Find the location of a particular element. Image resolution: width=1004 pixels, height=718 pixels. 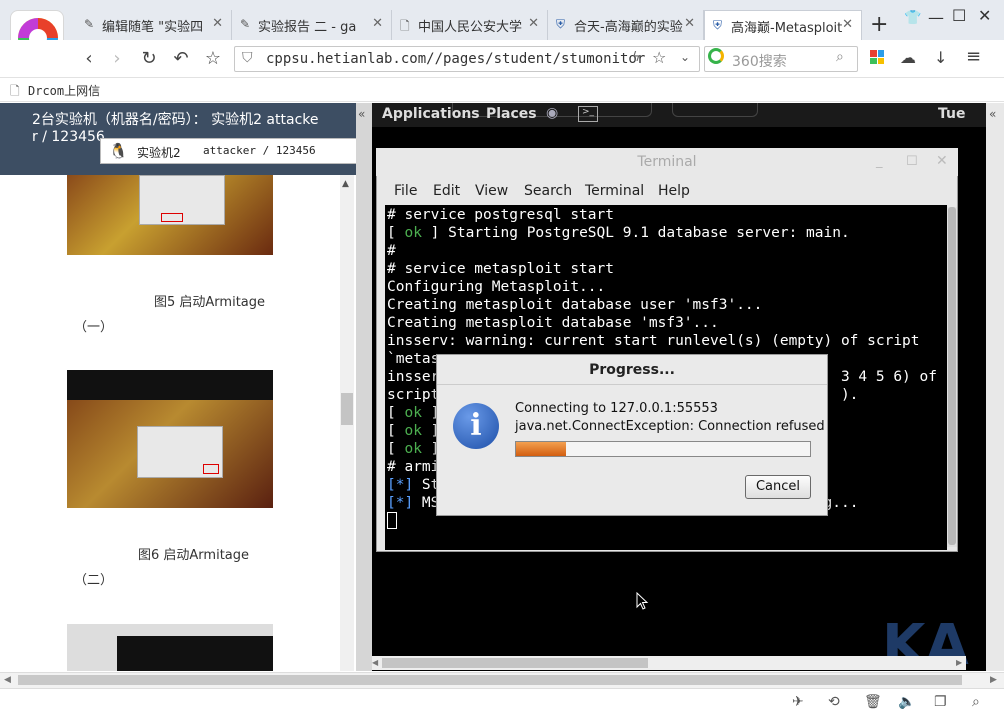

forward-icon: › is located at coordinates (117, 58).